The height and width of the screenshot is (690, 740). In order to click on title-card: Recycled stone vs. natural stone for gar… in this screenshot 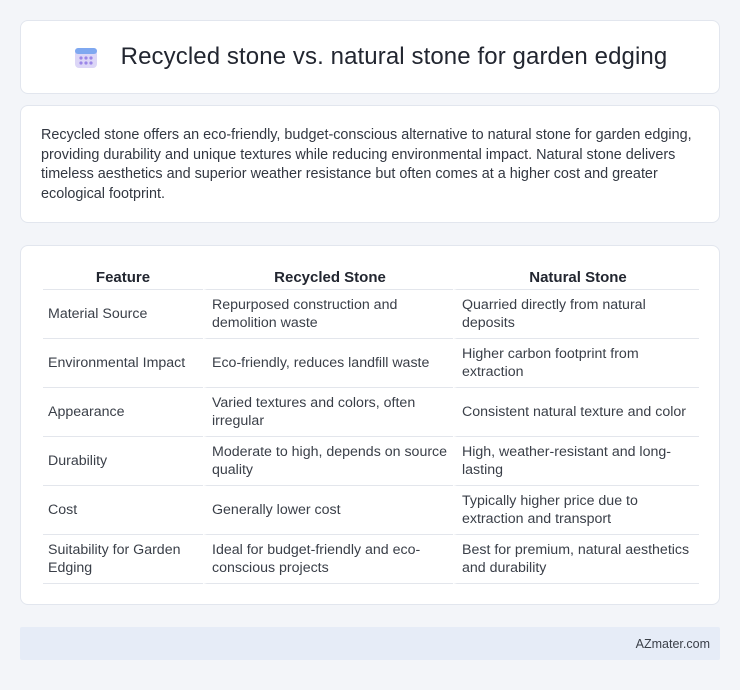, I will do `click(370, 57)`.